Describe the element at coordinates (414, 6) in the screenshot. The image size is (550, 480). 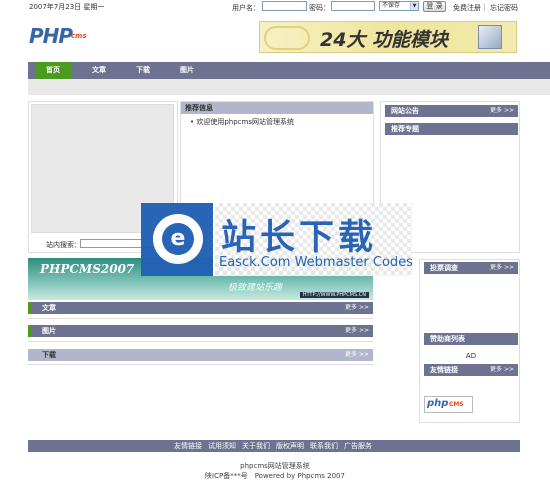
I see `chevron-down-icon: ▼` at that location.